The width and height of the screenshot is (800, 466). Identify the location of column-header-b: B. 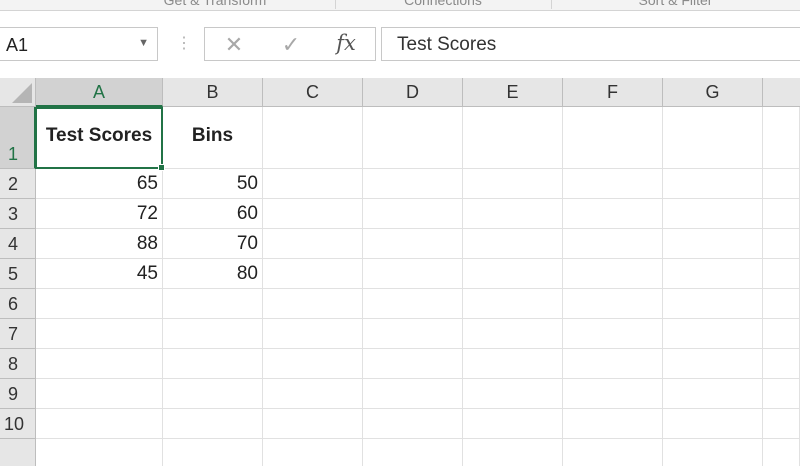
(213, 92).